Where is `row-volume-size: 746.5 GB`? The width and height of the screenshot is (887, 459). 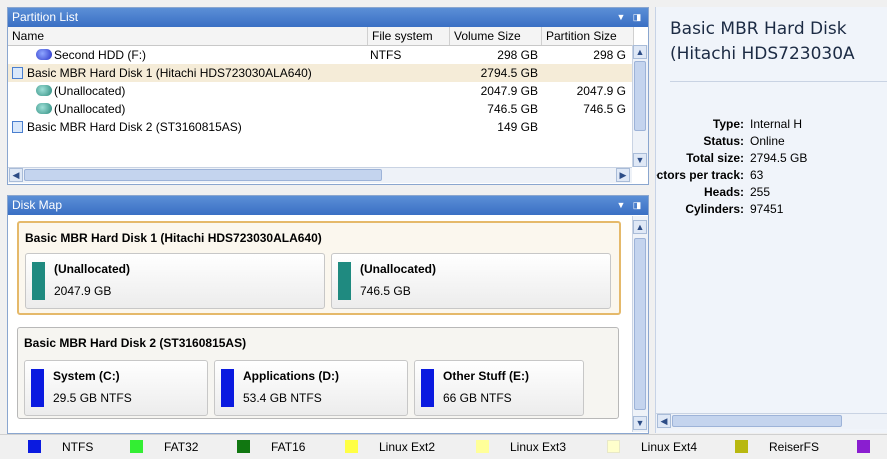 row-volume-size: 746.5 GB is located at coordinates (512, 109).